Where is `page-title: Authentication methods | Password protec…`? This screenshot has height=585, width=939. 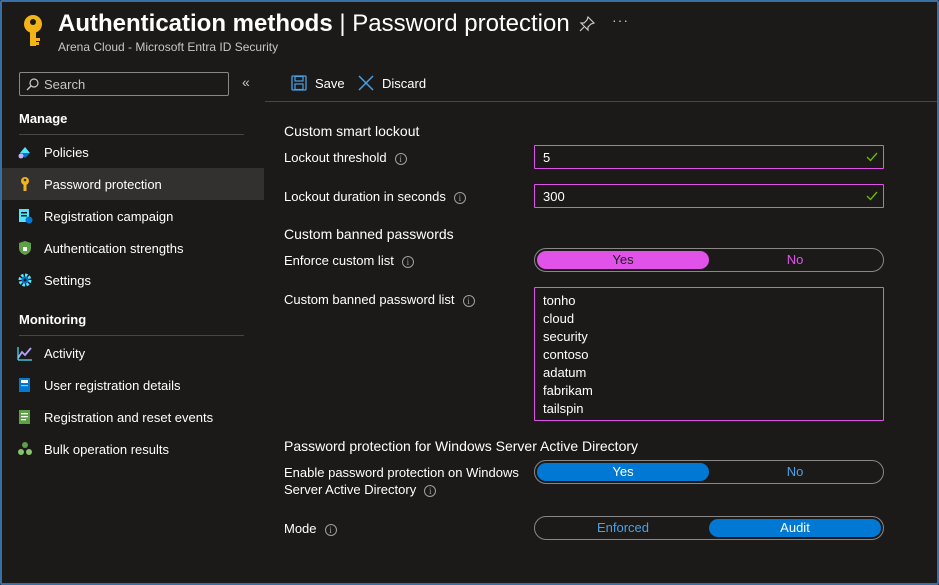
page-title: Authentication methods | Password protec… is located at coordinates (314, 24).